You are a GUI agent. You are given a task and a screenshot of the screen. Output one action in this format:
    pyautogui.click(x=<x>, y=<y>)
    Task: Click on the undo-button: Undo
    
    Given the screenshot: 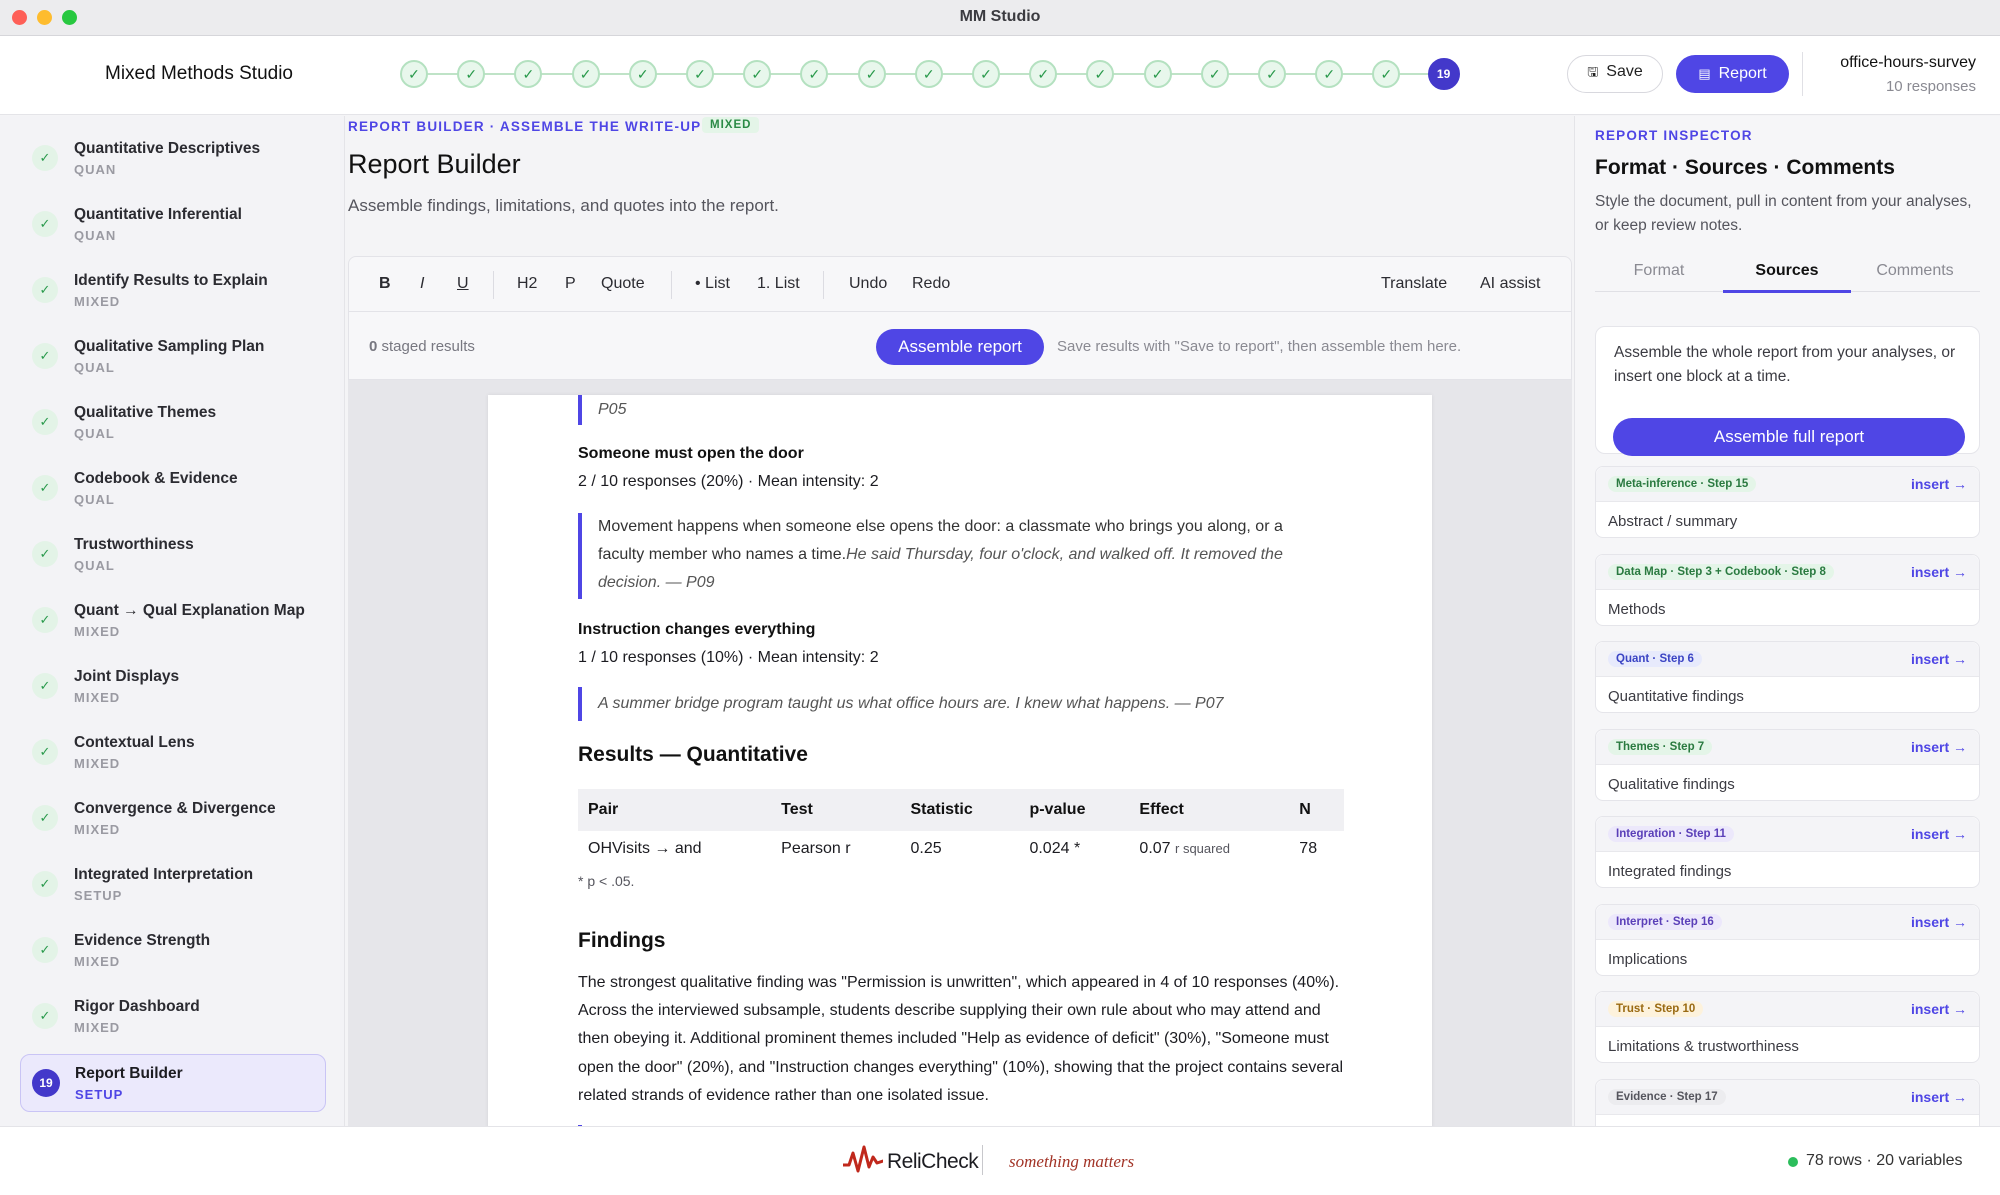 What is the action you would take?
    pyautogui.click(x=868, y=284)
    